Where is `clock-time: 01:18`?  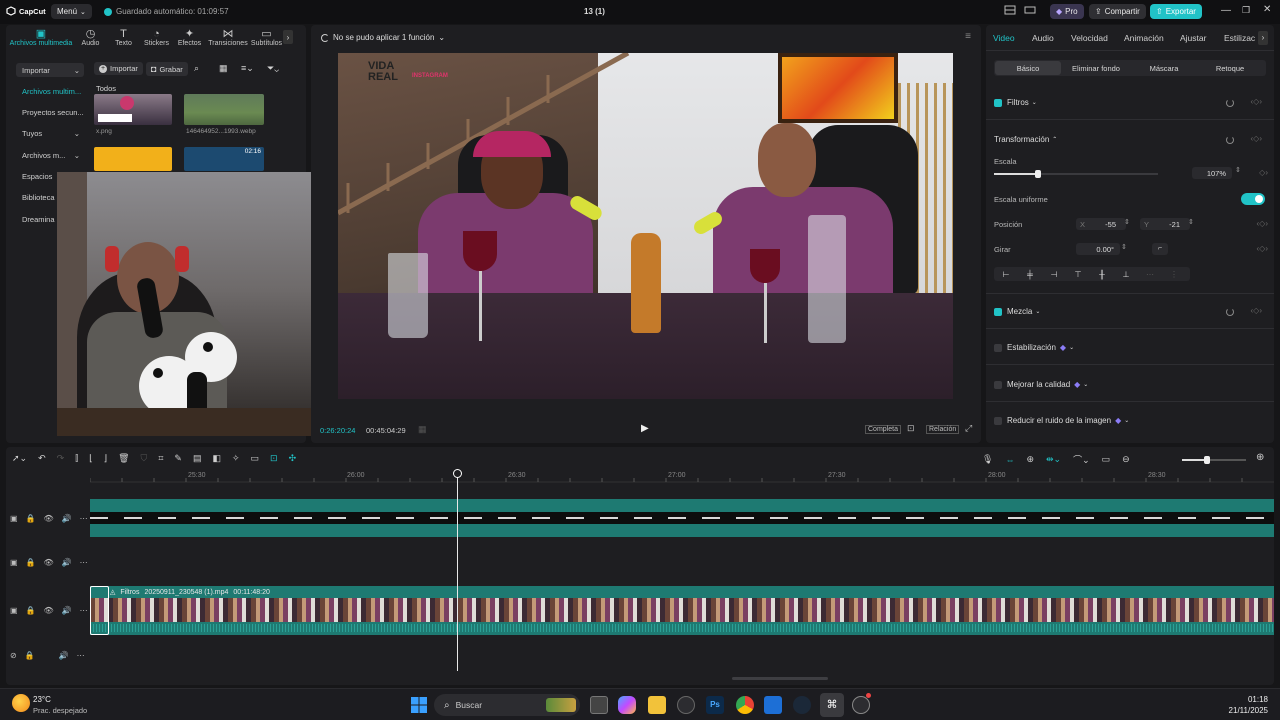 clock-time: 01:18 is located at coordinates (1254, 699).